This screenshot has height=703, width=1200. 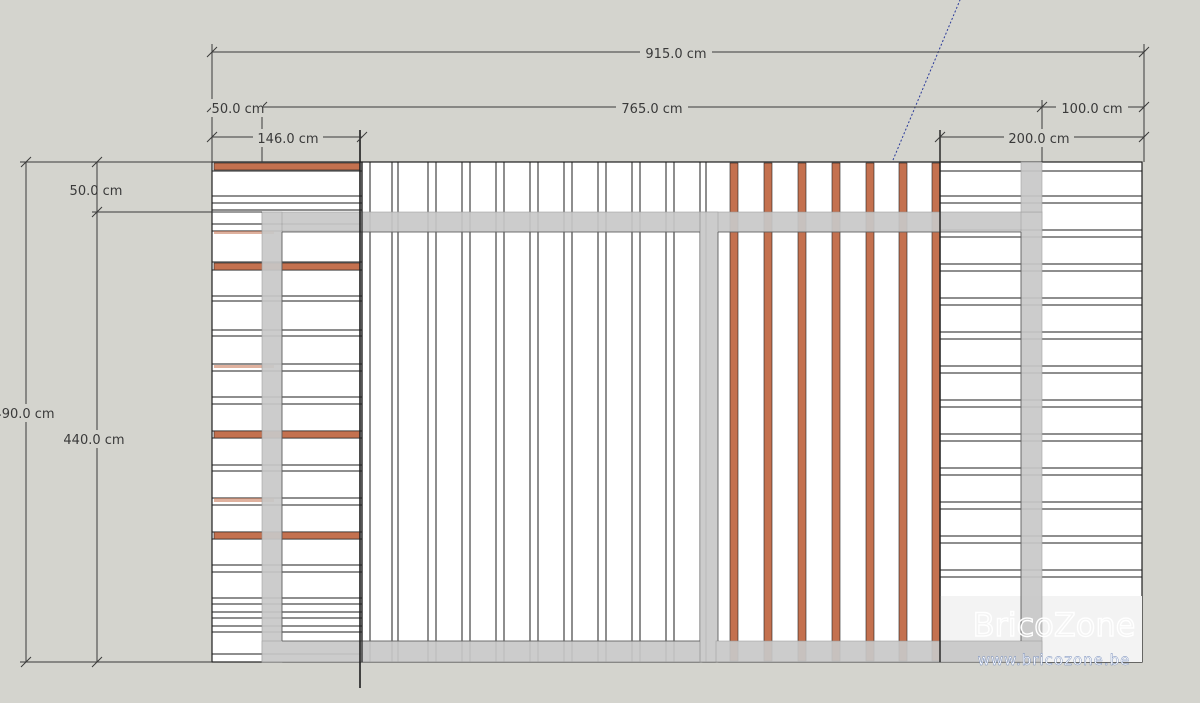 What do you see at coordinates (1038, 139) in the screenshot?
I see `right-zone-label: 200.0 cm` at bounding box center [1038, 139].